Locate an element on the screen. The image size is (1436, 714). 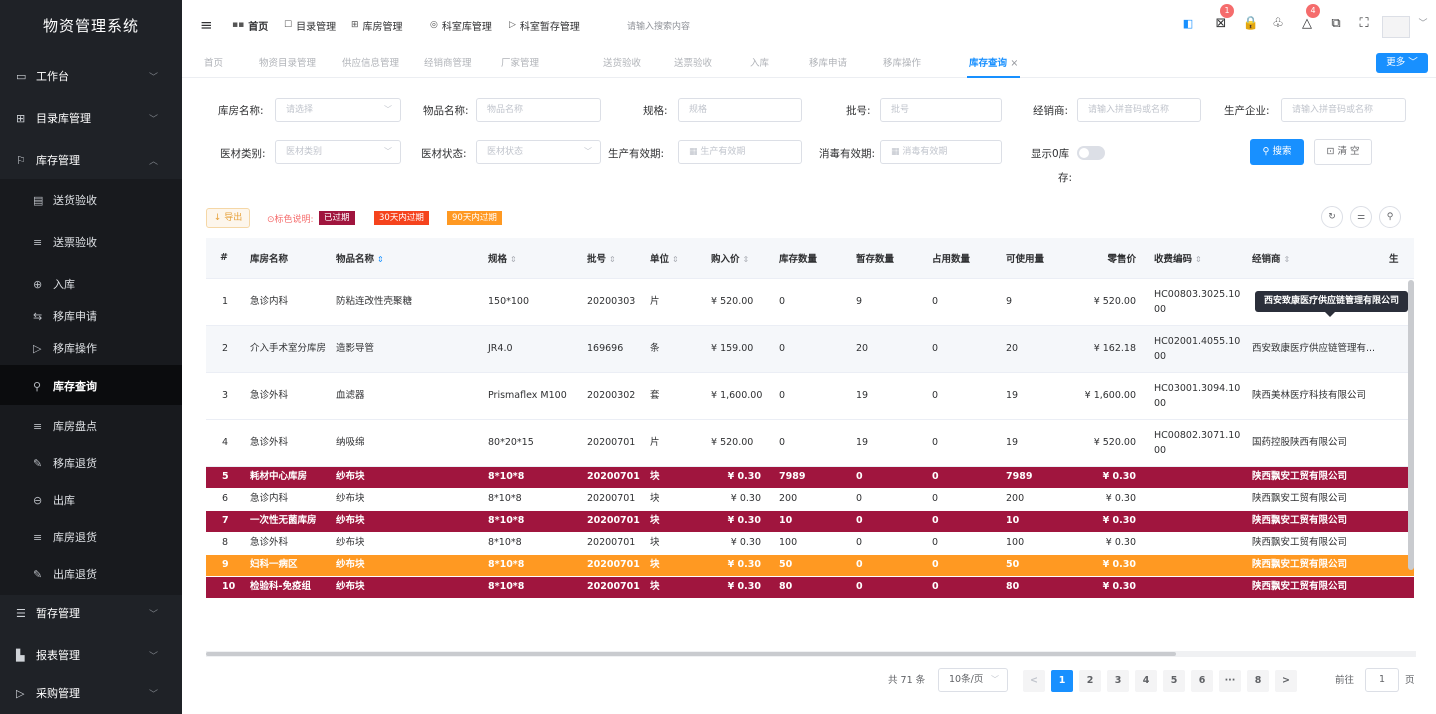
sidebar-section-purchasing: ▷ 采购管理 ﹀ is located at coordinates (91, 693).